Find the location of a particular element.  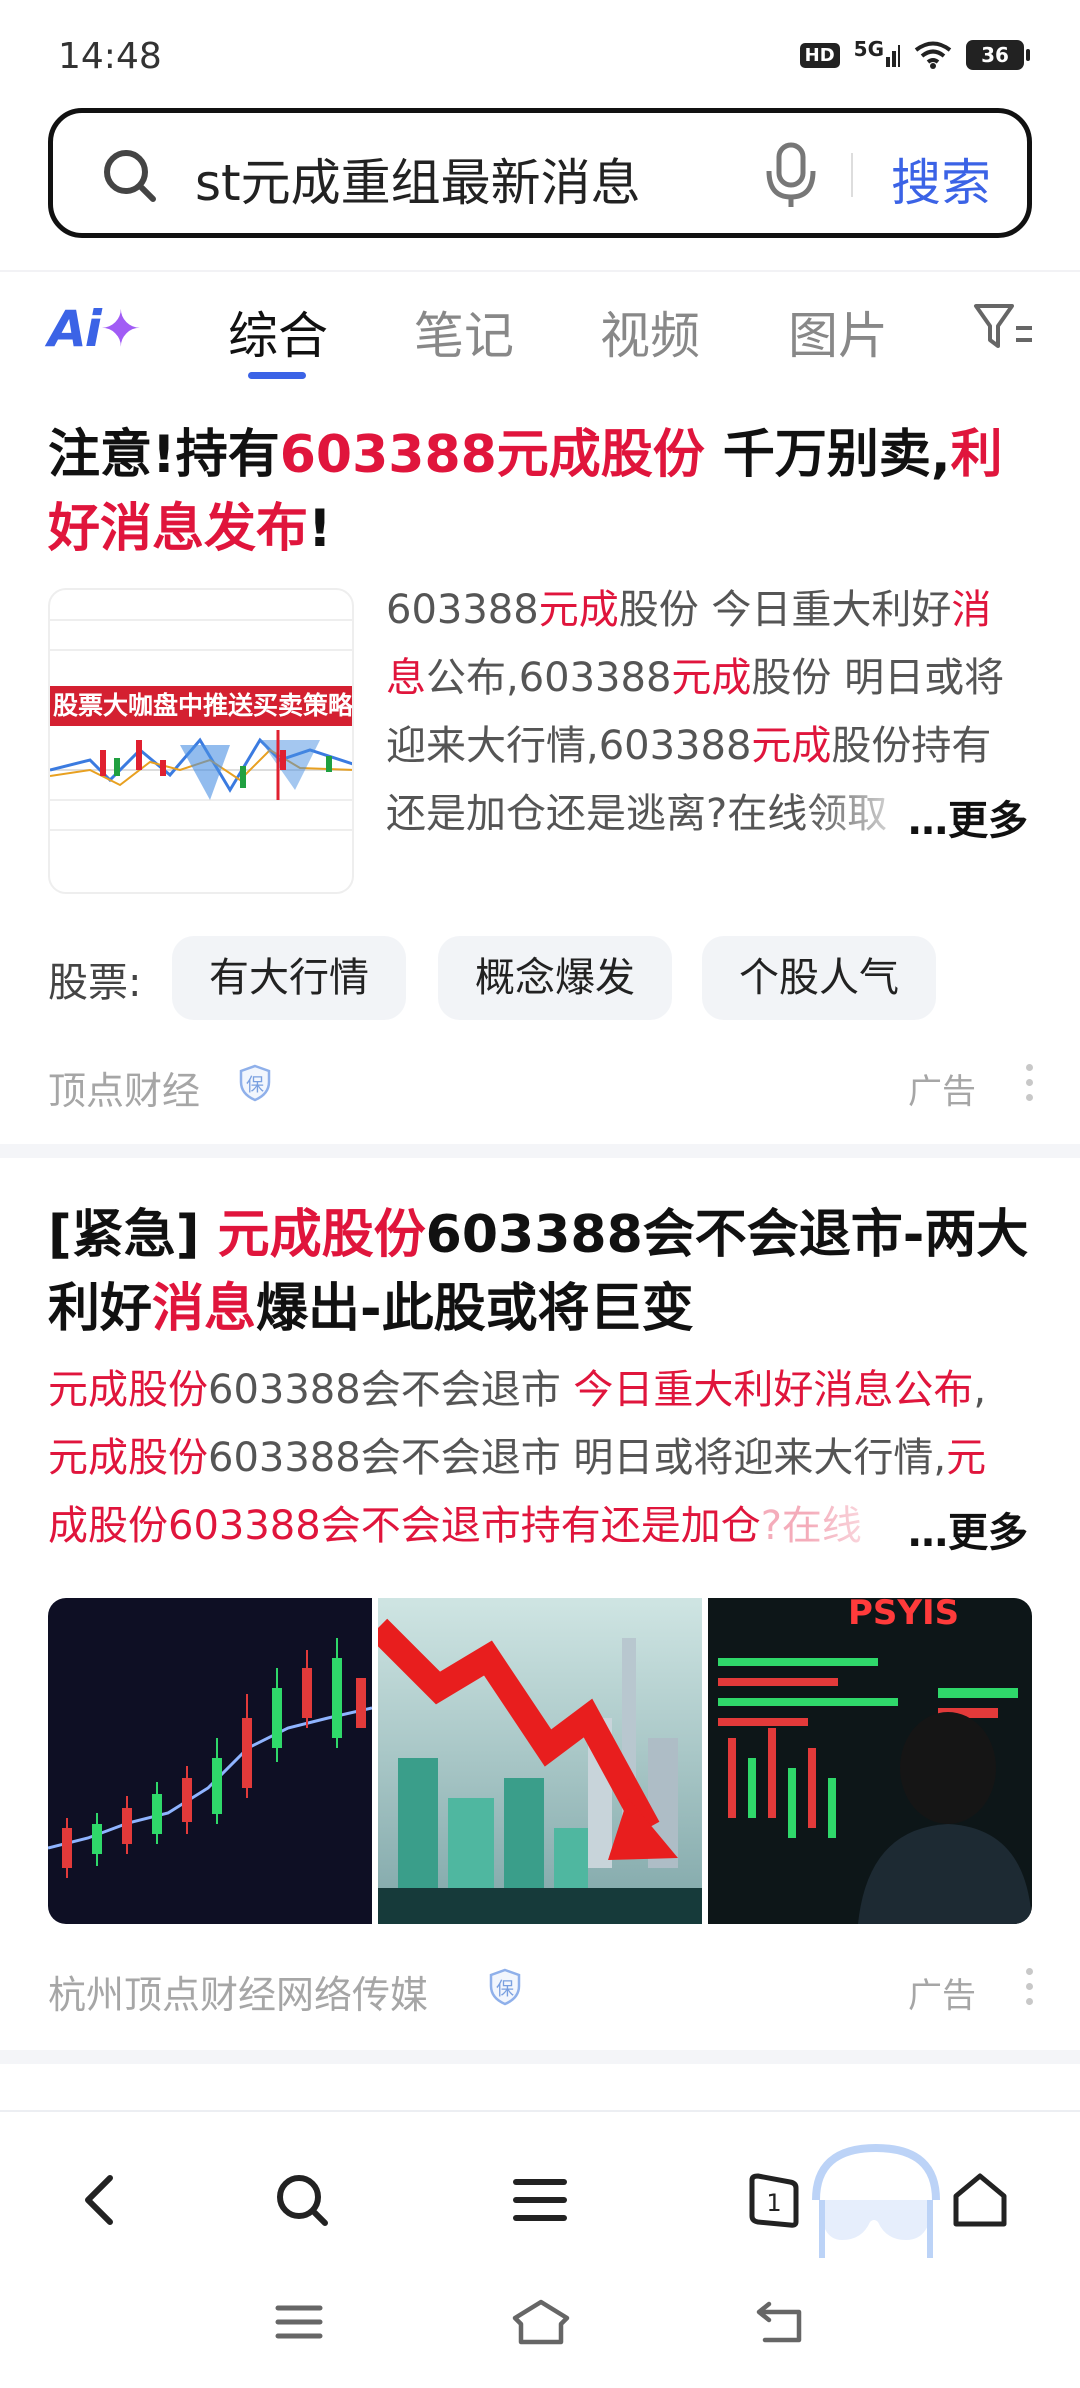

snippet-line: 元成股份603388会不会退市 明日或将迎来大行情,元 is located at coordinates (540, 1458).